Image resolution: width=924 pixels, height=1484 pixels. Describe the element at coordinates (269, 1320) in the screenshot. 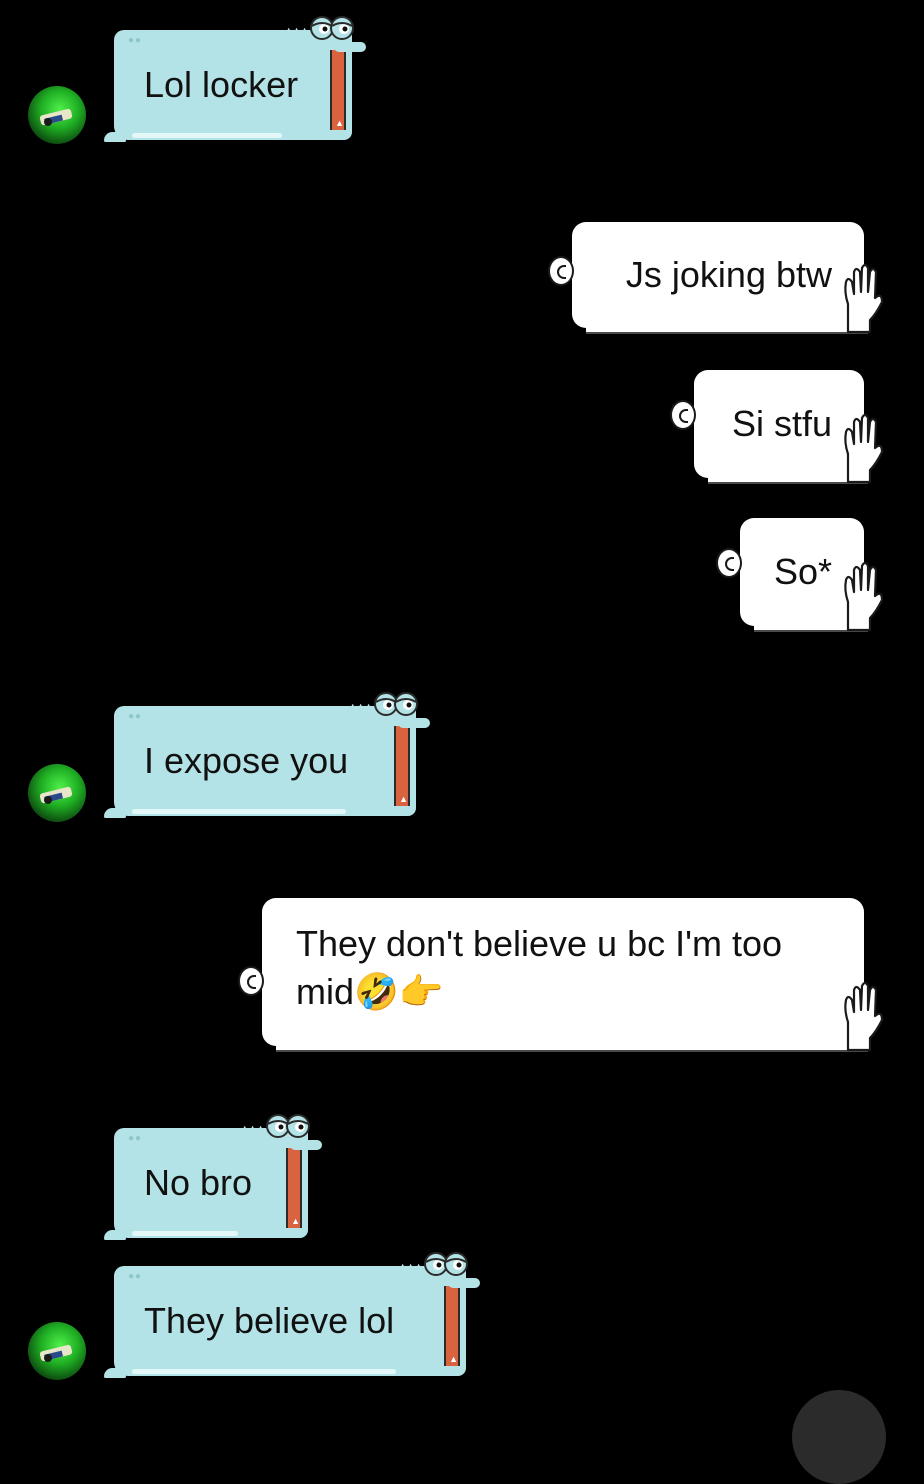

I see `message-text: They believe lol` at that location.